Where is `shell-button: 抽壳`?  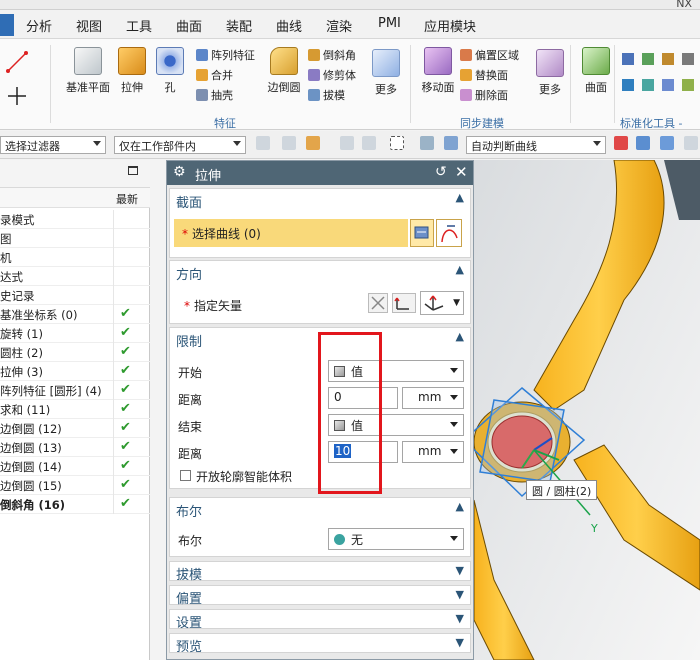
shell-button: 抽壳 is located at coordinates (214, 95).